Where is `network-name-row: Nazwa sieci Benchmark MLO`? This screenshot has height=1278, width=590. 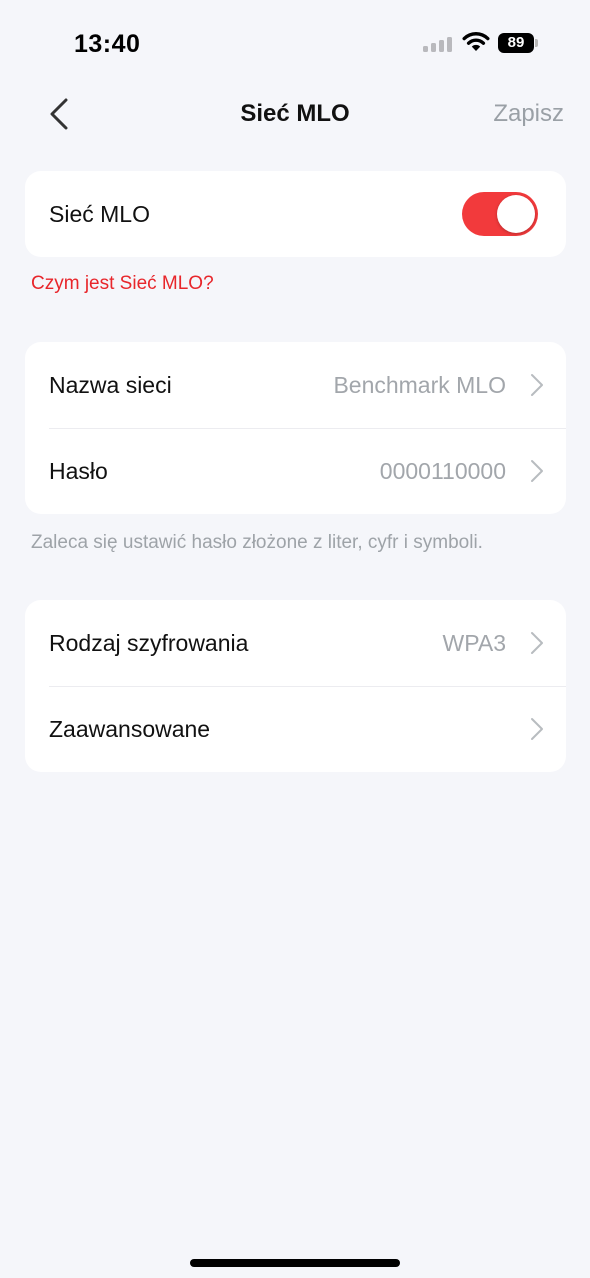 network-name-row: Nazwa sieci Benchmark MLO is located at coordinates (295, 385).